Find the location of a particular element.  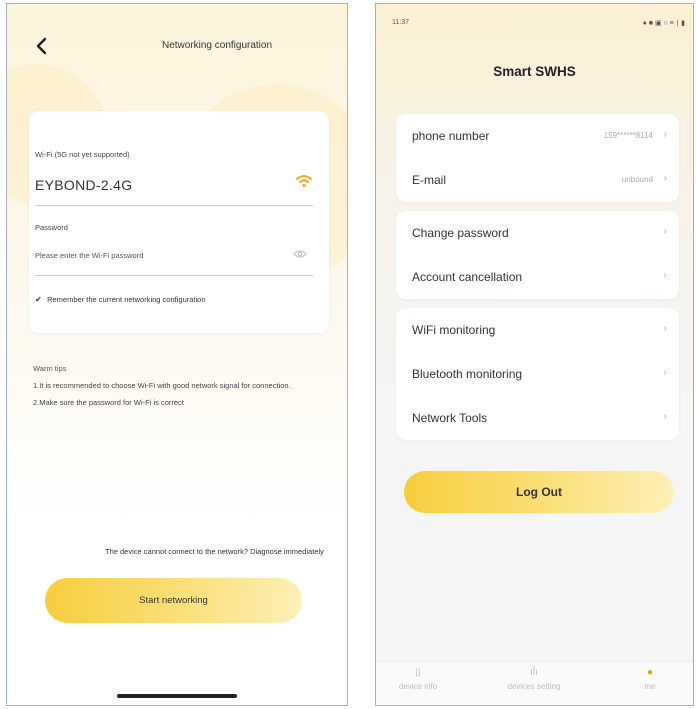

back-arrow-icon is located at coordinates (42, 46).